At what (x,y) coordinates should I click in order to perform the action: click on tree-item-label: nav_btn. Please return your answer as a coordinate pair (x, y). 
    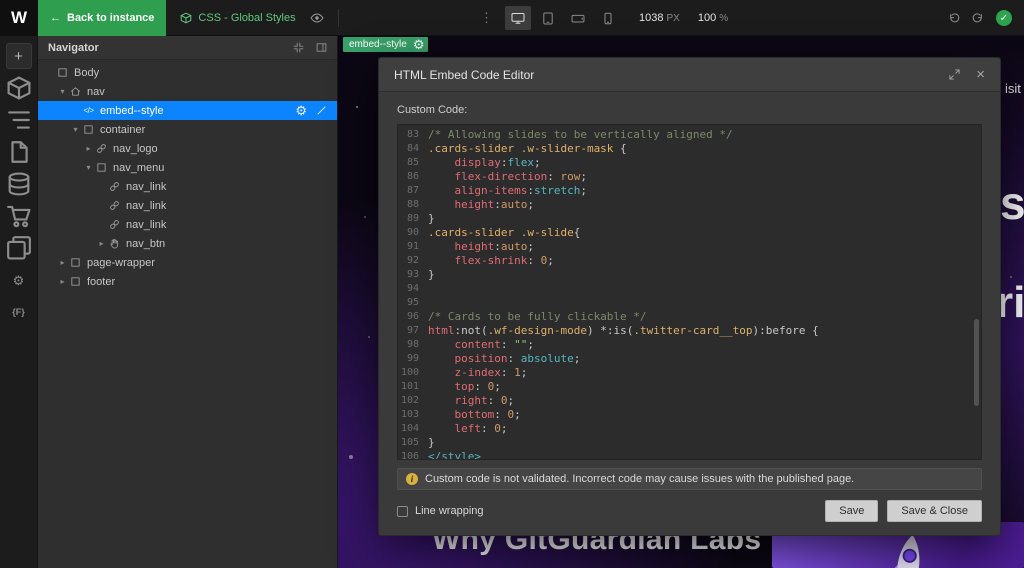
    Looking at the image, I should click on (146, 243).